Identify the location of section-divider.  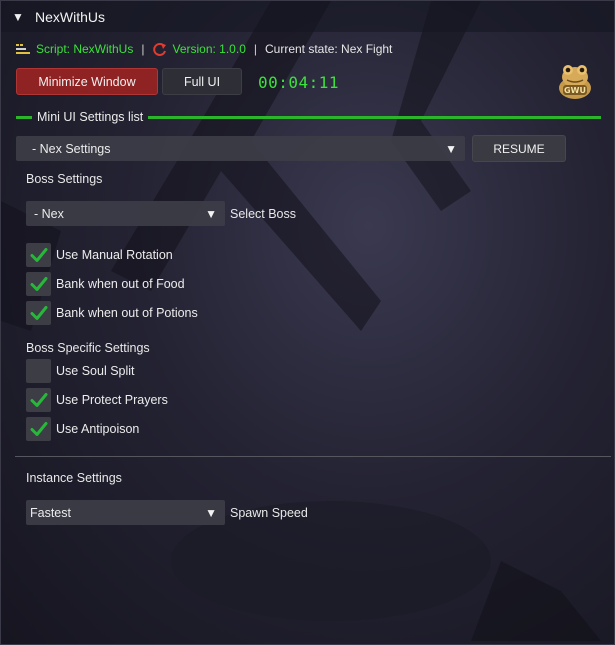
(313, 456).